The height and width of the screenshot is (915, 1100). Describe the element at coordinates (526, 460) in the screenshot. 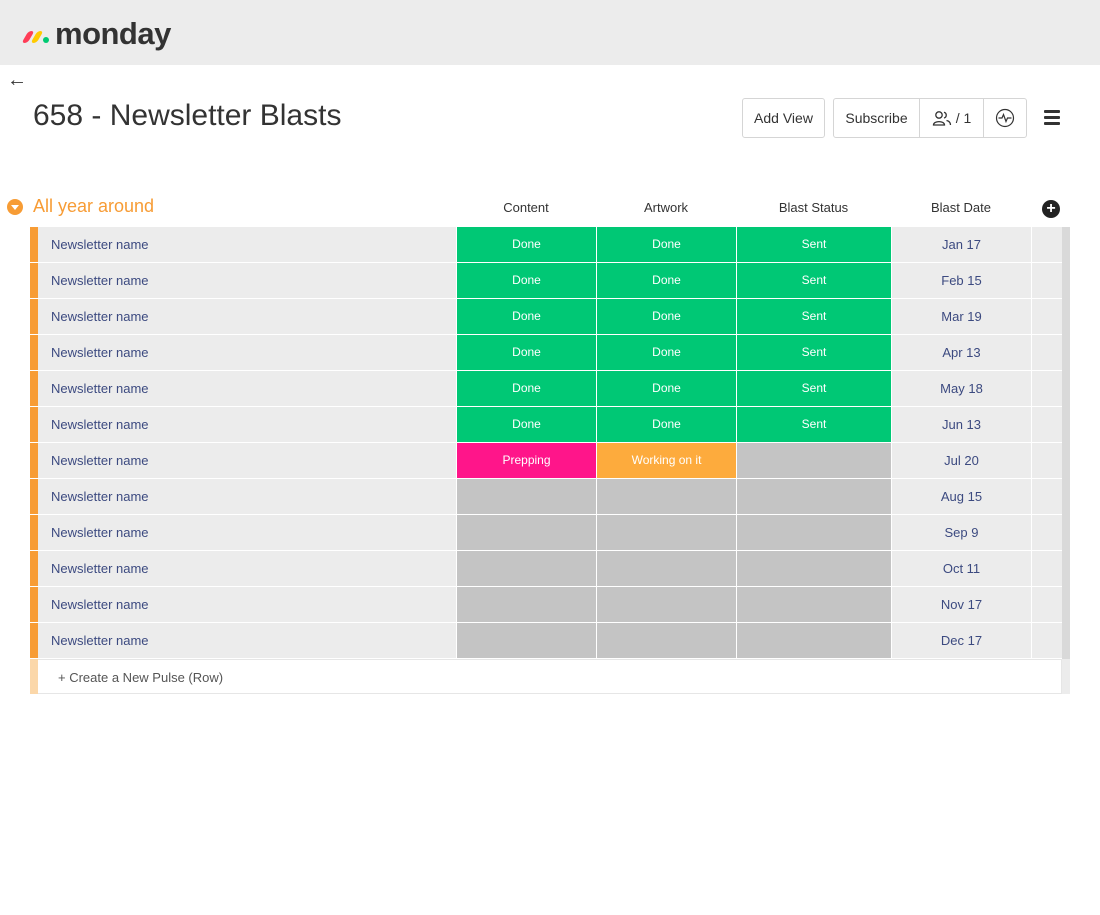

I see `content-status-cell: Prepping` at that location.